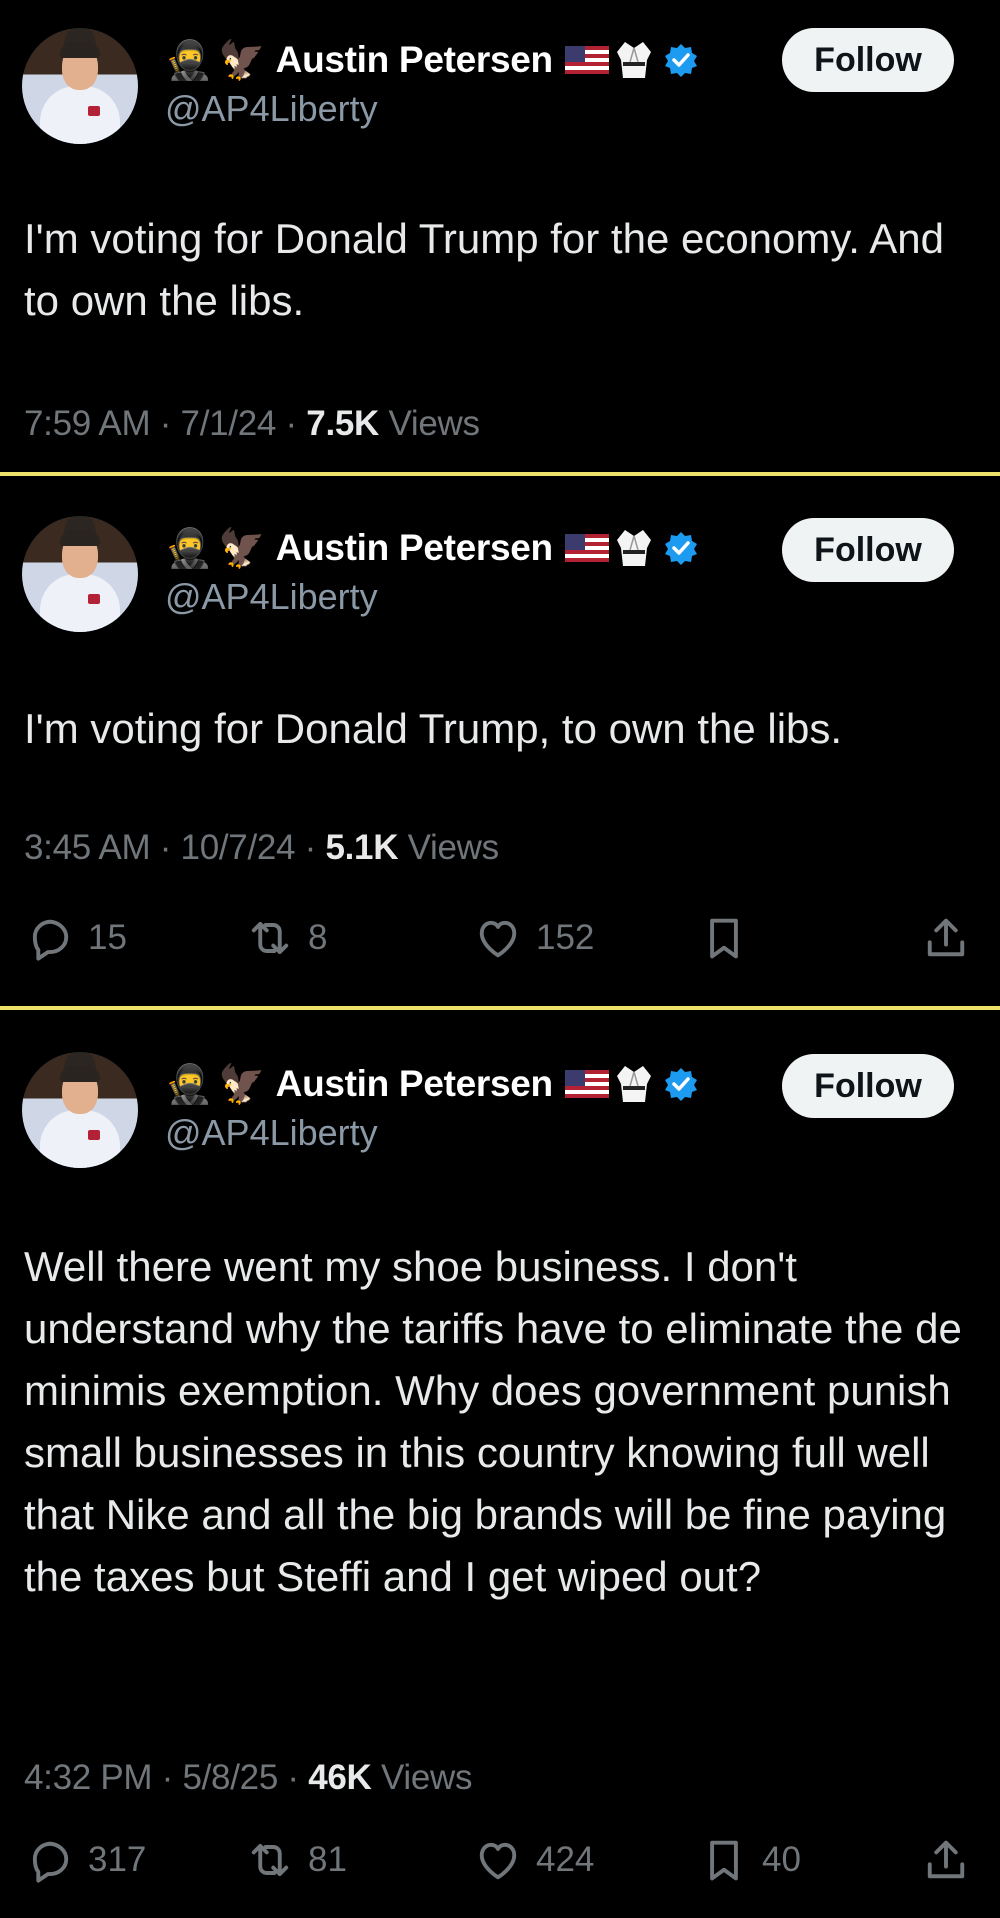 This screenshot has height=1918, width=1000. Describe the element at coordinates (533, 1860) in the screenshot. I see `like-button: 424` at that location.